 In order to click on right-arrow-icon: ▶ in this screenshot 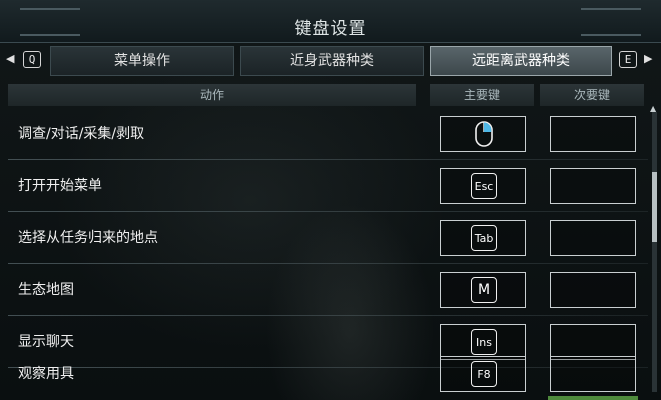, I will do `click(648, 58)`.